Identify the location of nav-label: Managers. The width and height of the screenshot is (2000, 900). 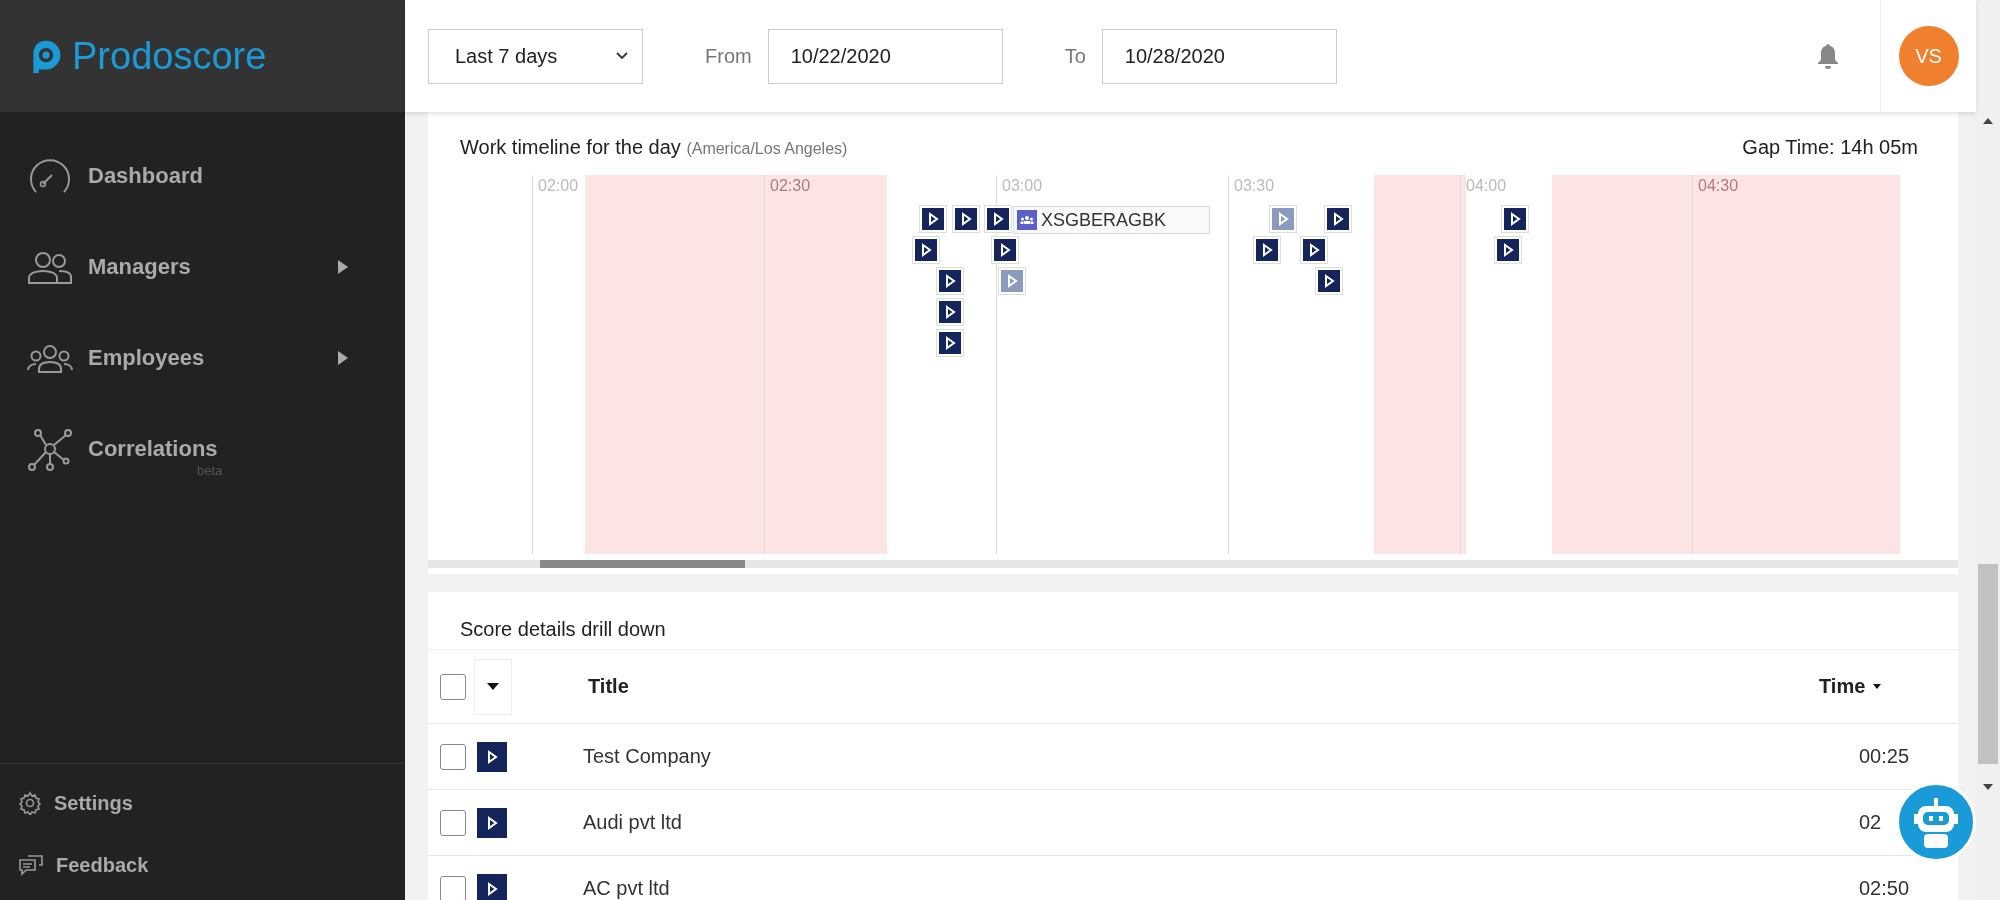
(139, 266).